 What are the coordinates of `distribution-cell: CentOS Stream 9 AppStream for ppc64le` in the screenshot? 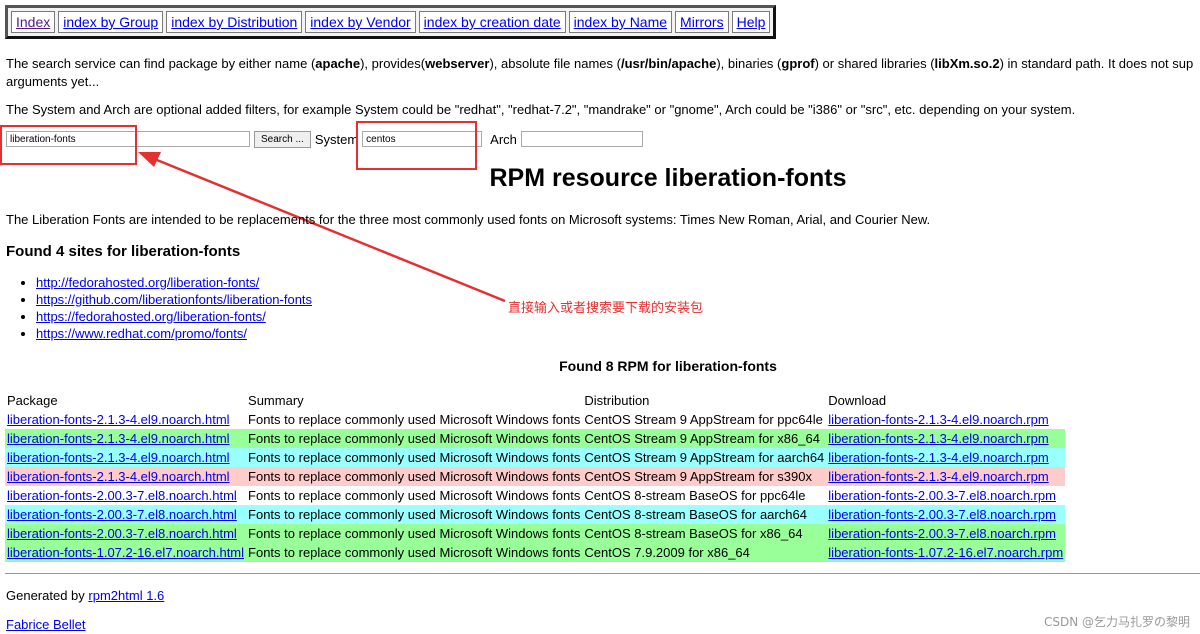 It's located at (703, 419).